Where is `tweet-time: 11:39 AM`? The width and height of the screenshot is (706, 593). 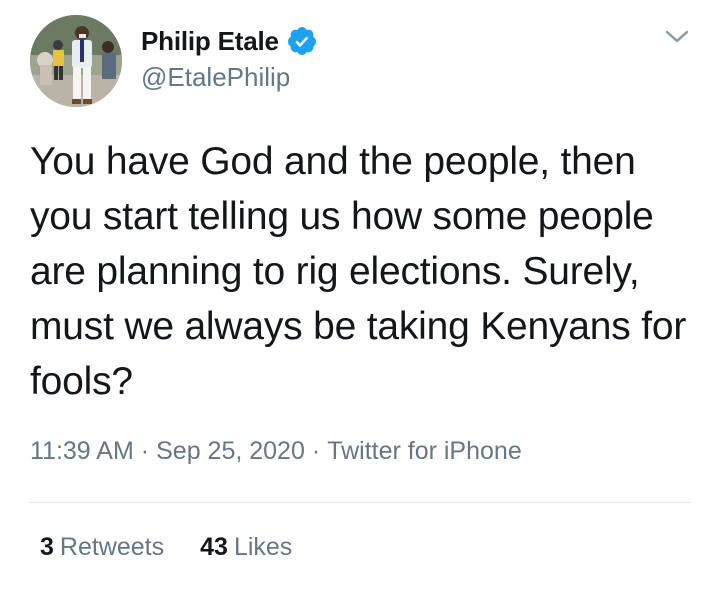 tweet-time: 11:39 AM is located at coordinates (82, 451).